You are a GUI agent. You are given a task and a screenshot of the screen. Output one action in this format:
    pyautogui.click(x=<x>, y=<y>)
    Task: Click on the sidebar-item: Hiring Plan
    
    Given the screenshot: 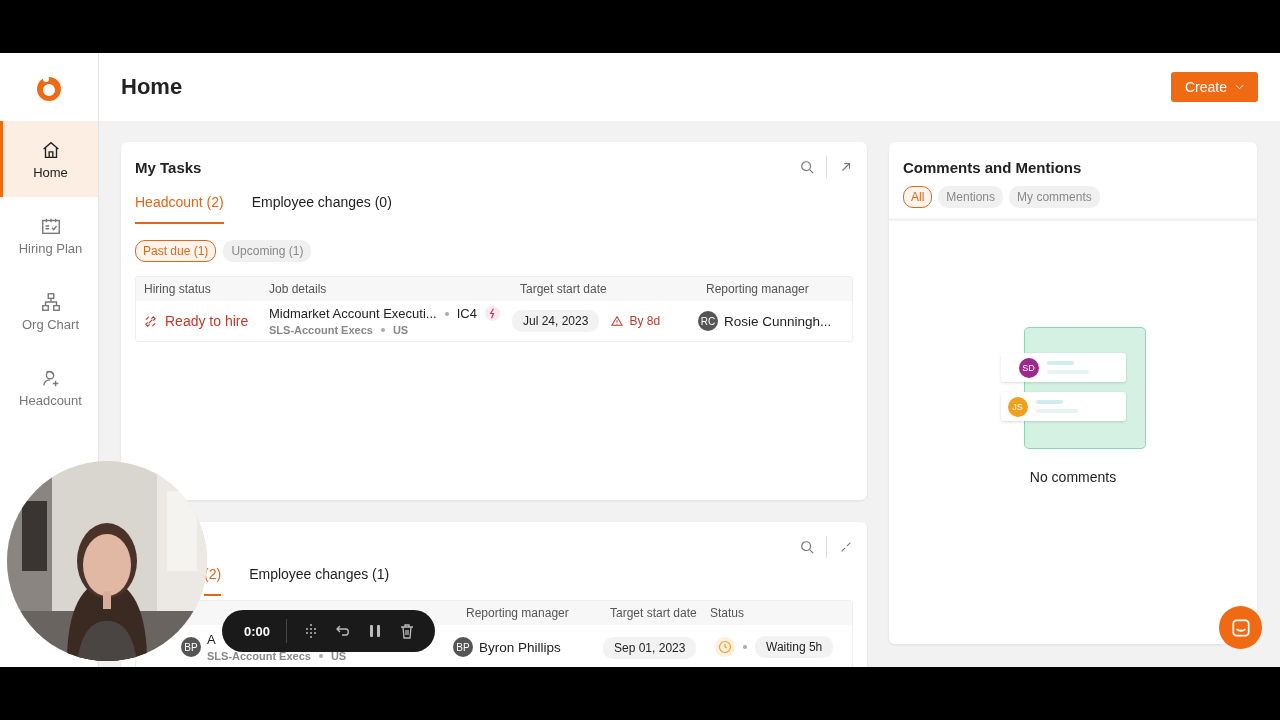 What is the action you would take?
    pyautogui.click(x=49, y=235)
    